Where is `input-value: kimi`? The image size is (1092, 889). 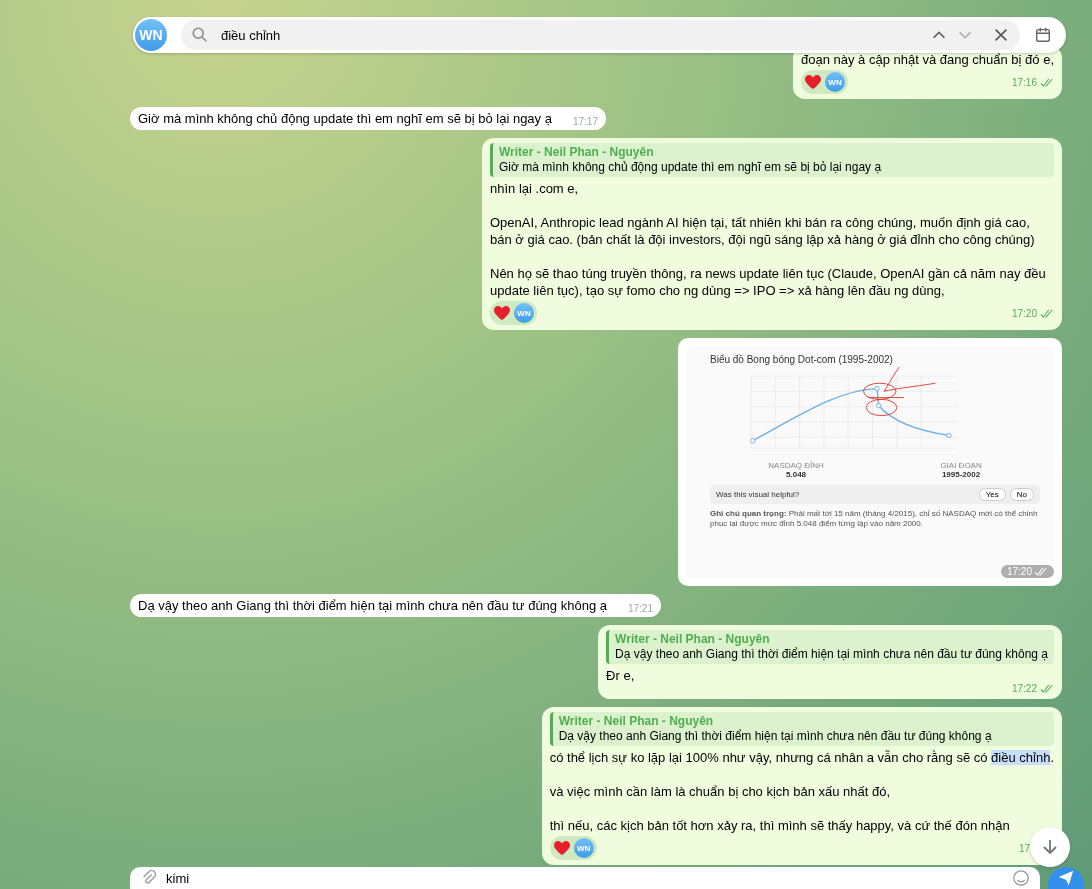 input-value: kimi is located at coordinates (178, 878).